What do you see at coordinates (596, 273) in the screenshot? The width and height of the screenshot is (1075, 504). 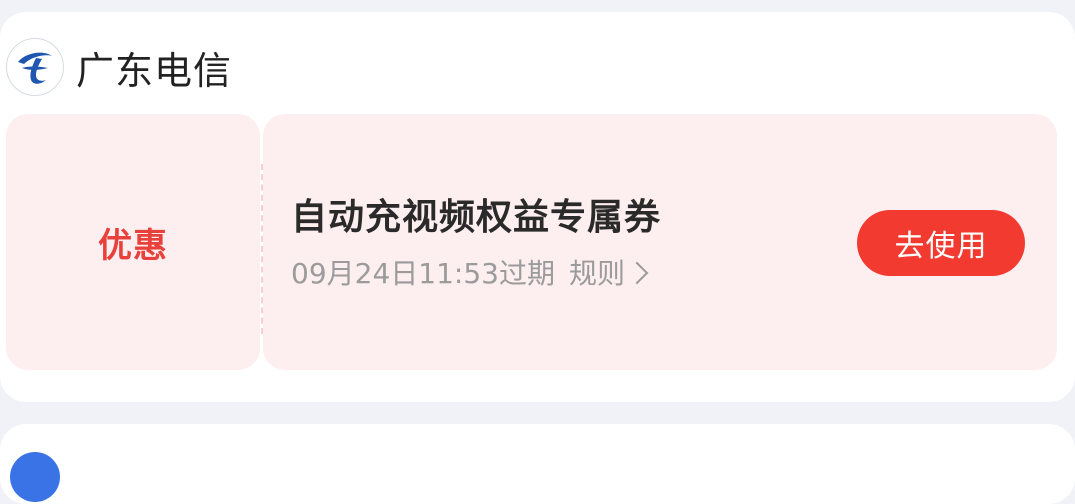 I see `rules-label: 规则` at bounding box center [596, 273].